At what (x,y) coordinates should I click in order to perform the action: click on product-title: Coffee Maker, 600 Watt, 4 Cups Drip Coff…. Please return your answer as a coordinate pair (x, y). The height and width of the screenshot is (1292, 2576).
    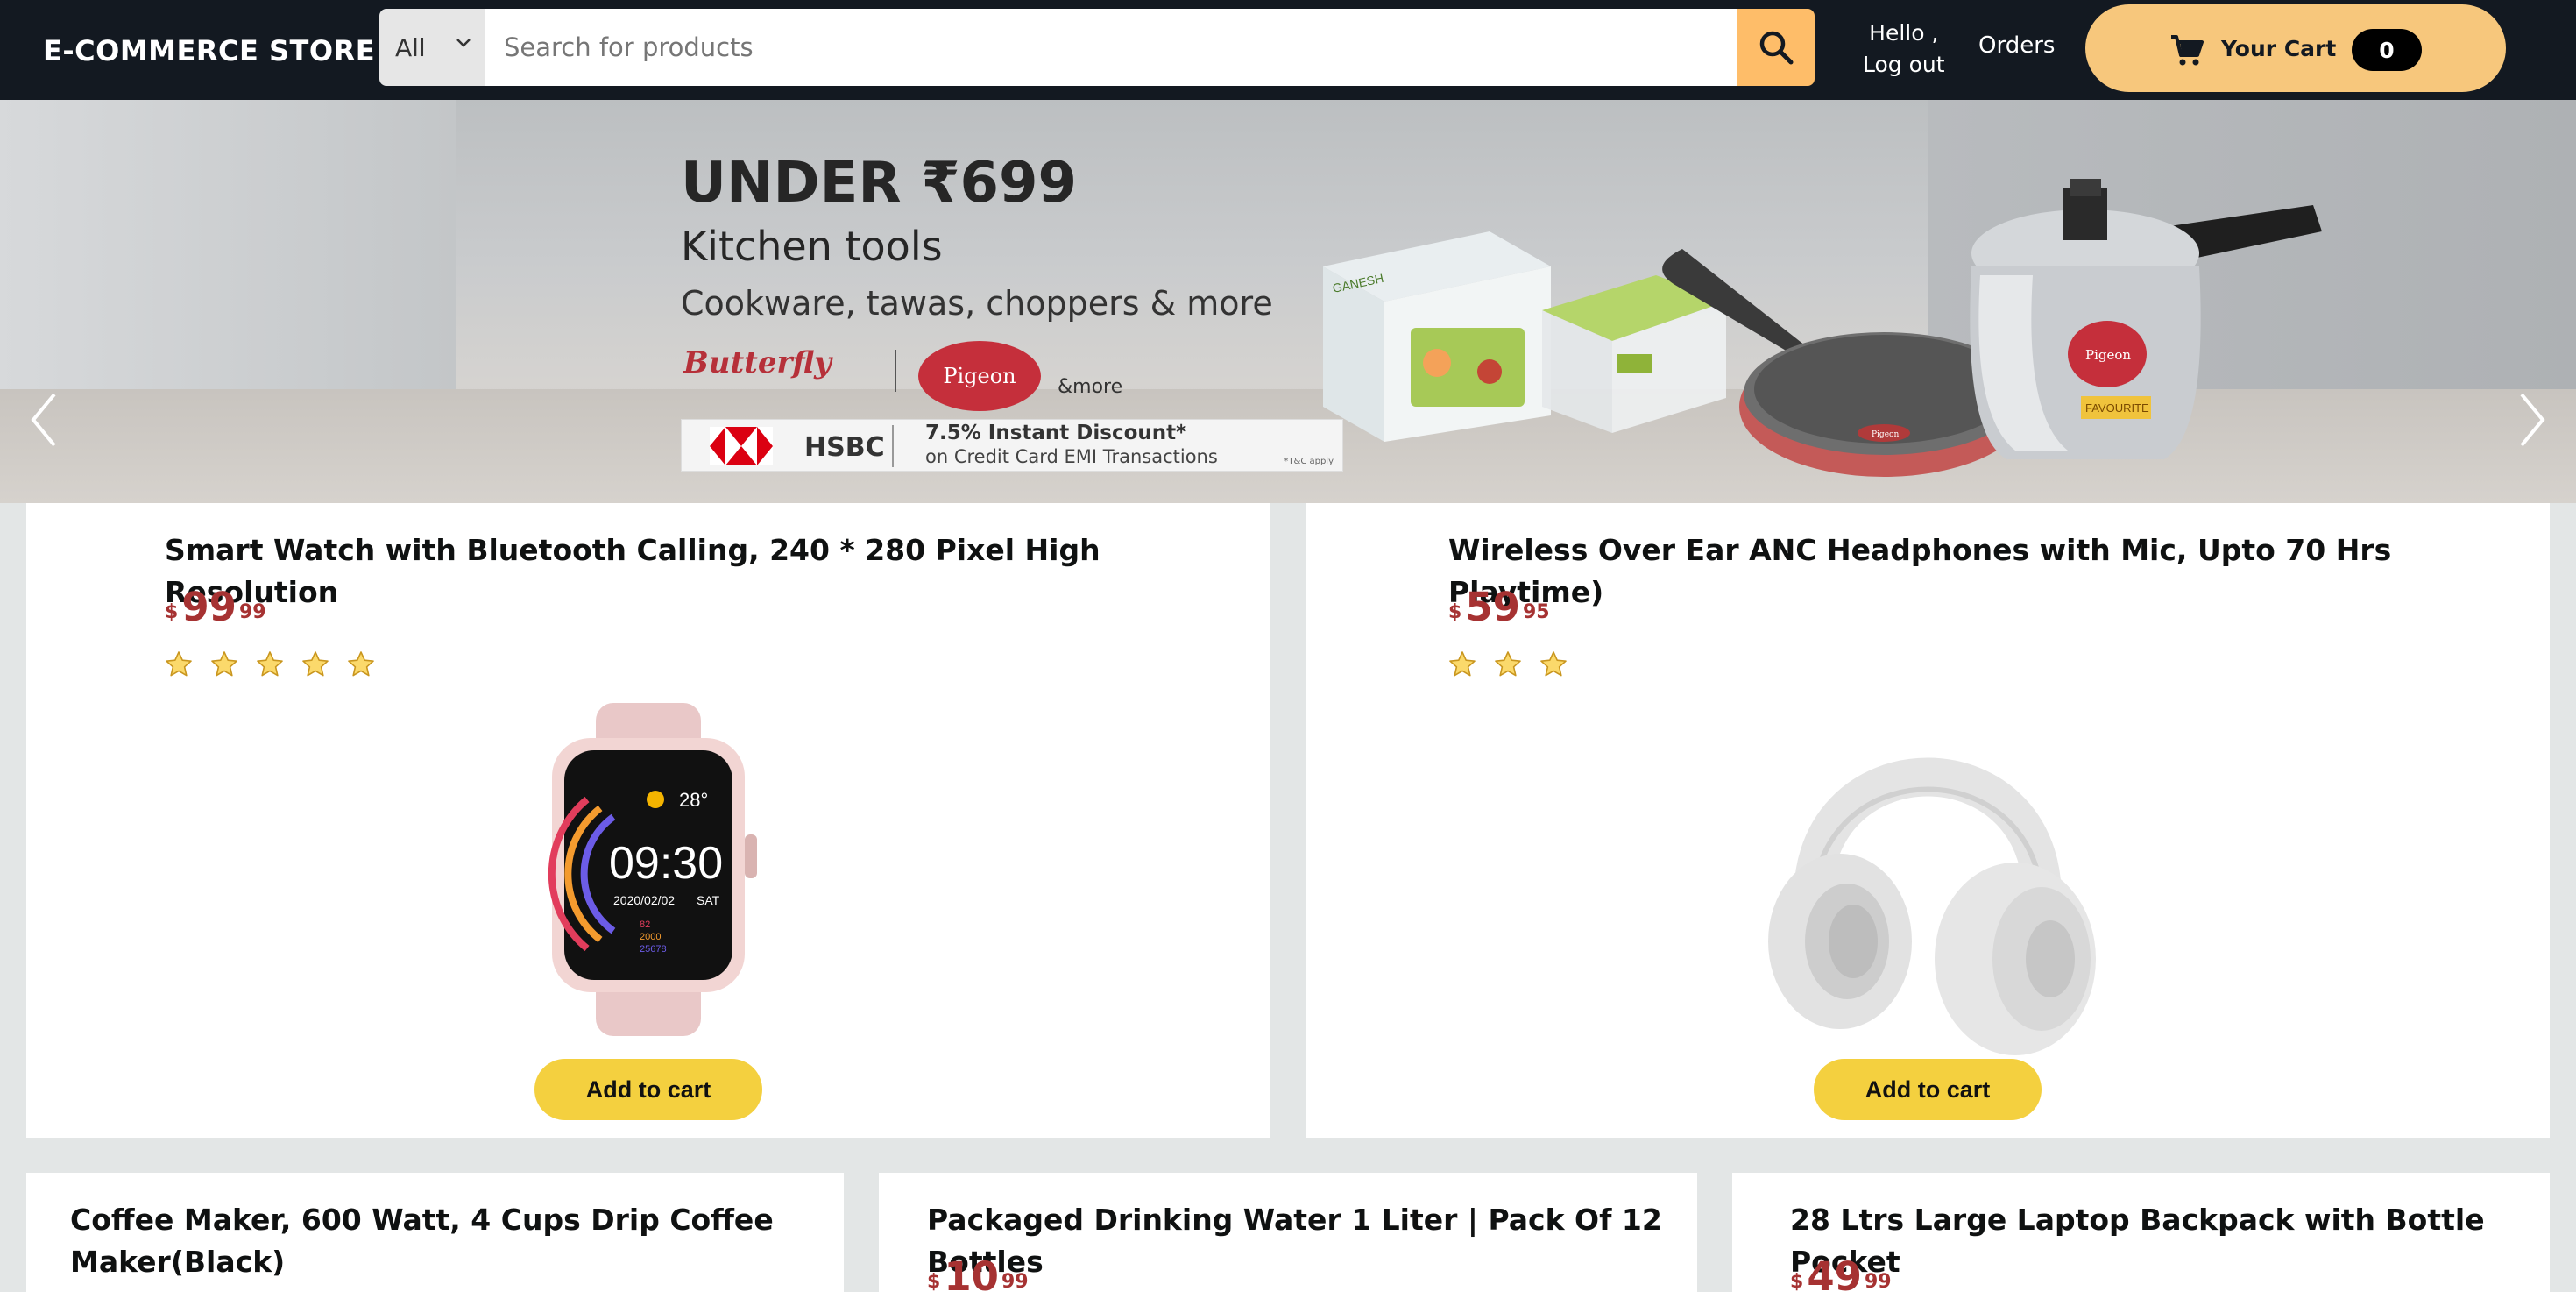
    Looking at the image, I should click on (422, 1241).